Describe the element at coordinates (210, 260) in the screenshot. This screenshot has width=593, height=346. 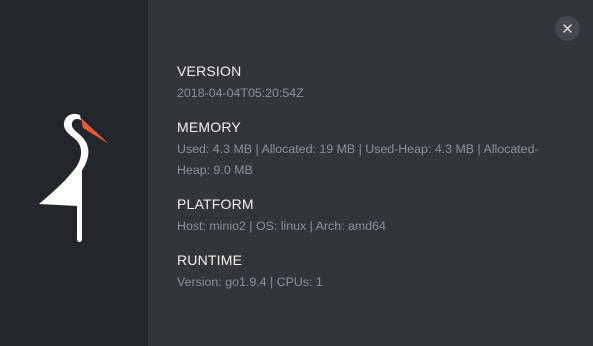
I see `runtime-title: RUNTIME` at that location.